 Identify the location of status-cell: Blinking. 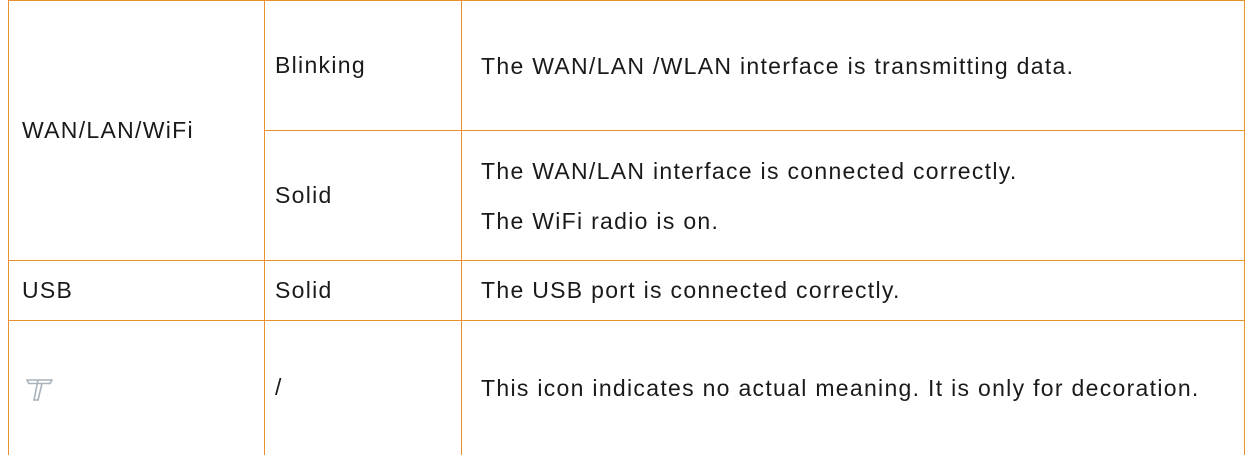
(363, 65).